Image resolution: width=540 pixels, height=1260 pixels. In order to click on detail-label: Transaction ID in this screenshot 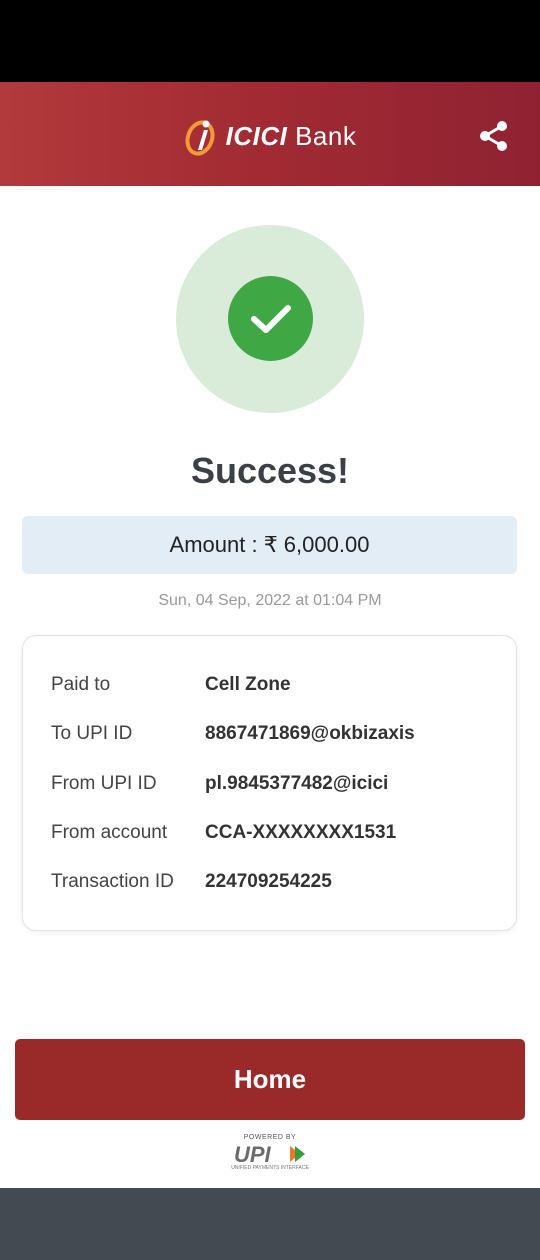, I will do `click(112, 881)`.